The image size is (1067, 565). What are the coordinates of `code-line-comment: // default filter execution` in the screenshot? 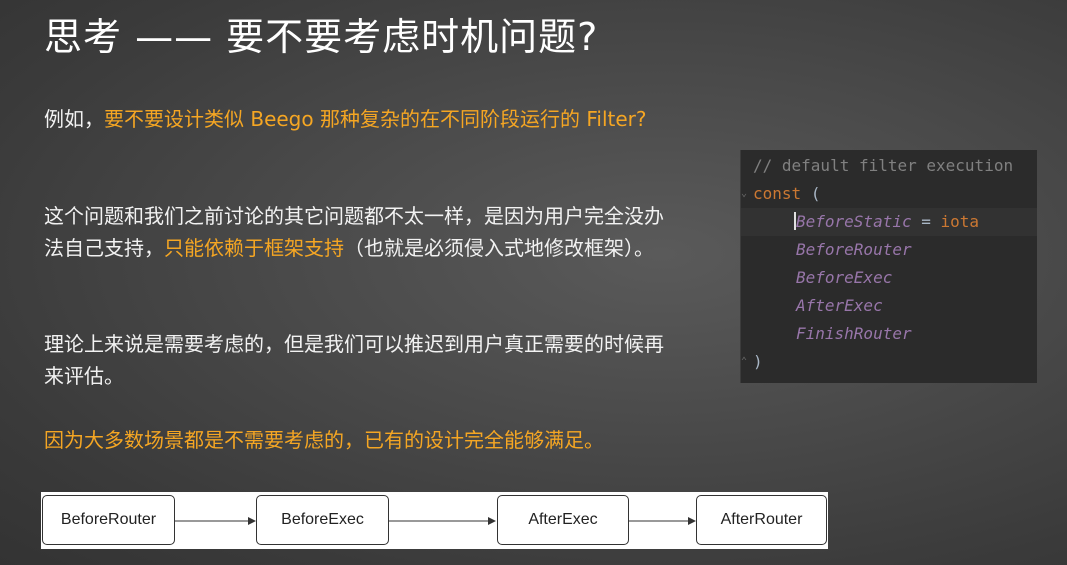 It's located at (889, 166).